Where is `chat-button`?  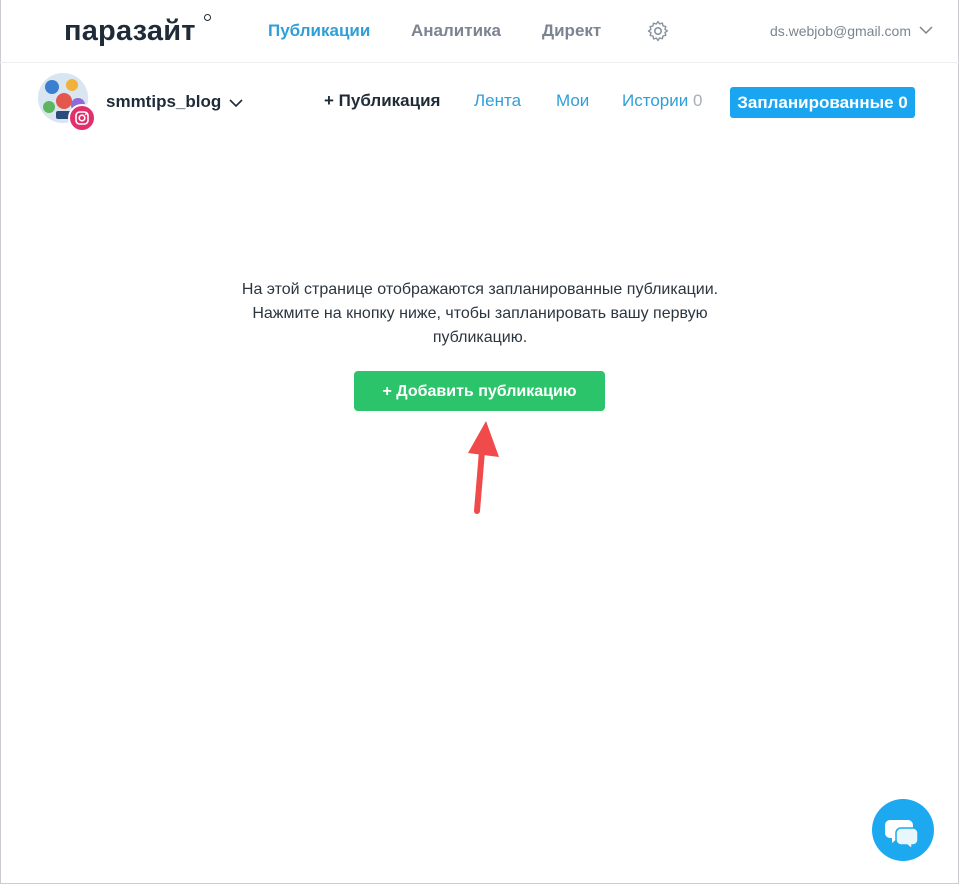 chat-button is located at coordinates (903, 830).